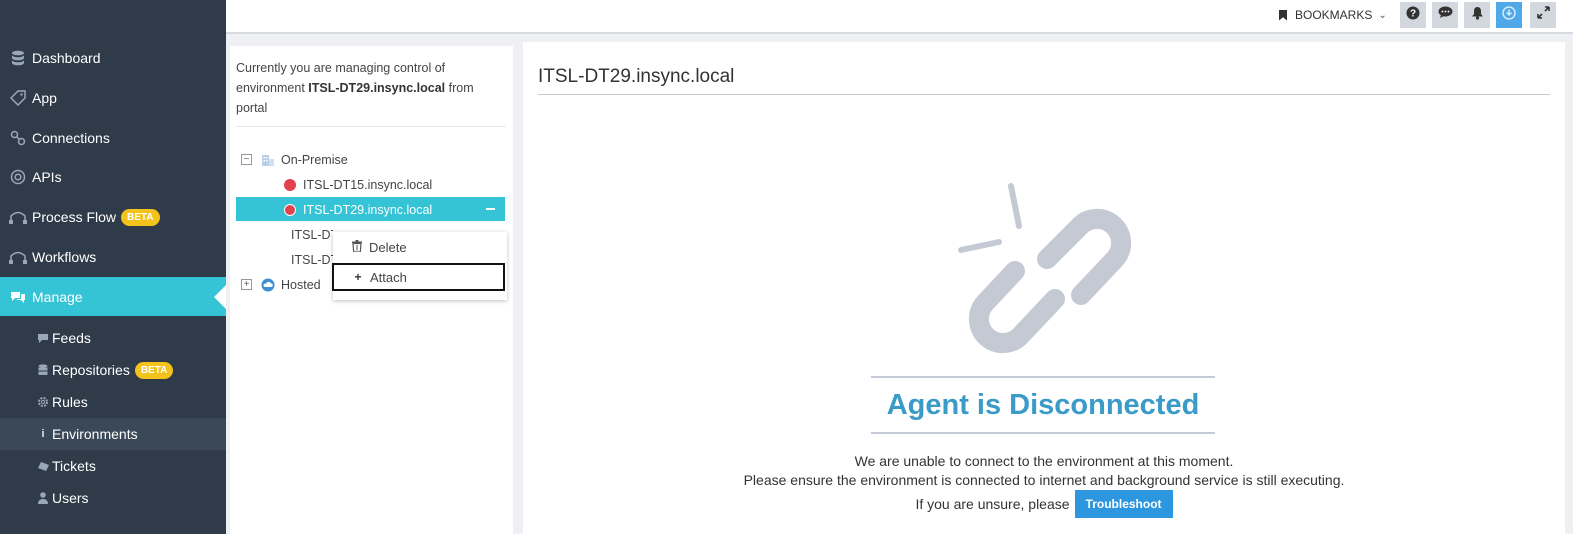  I want to click on chat-button, so click(1445, 15).